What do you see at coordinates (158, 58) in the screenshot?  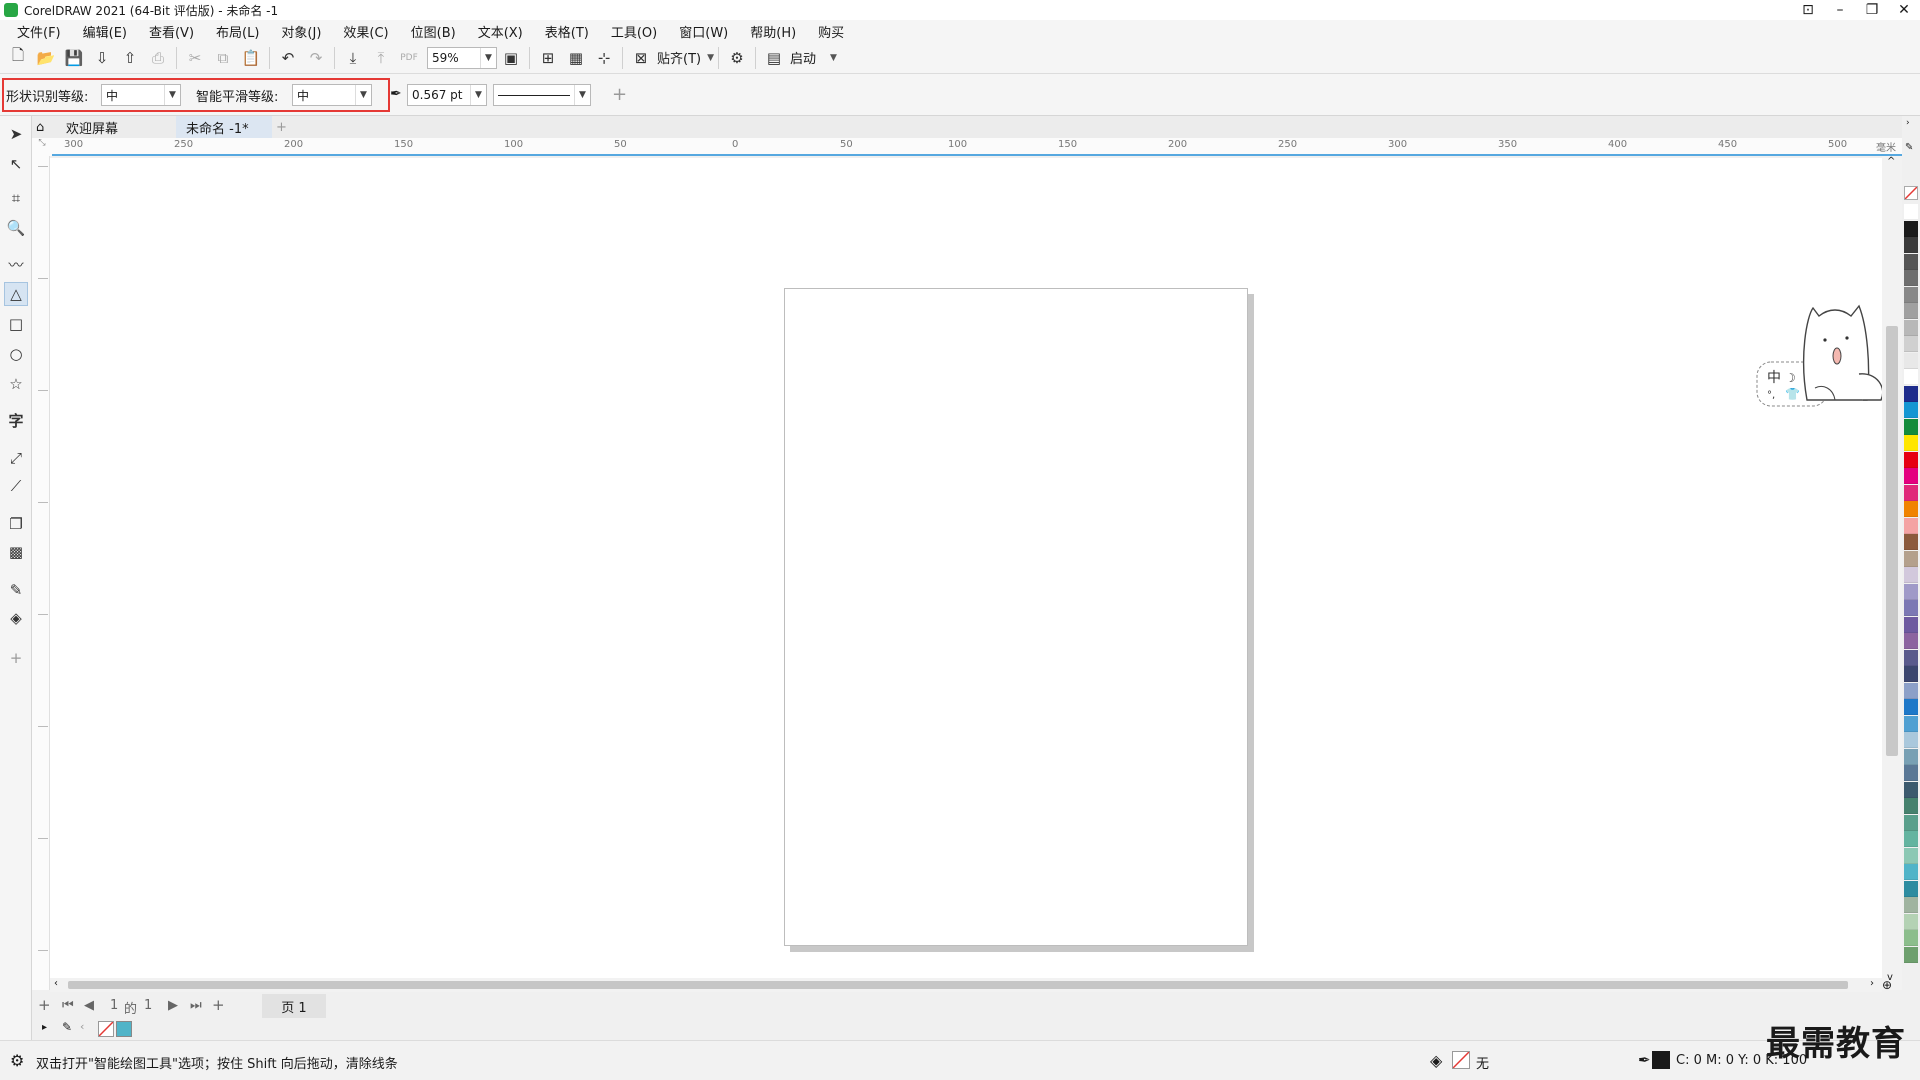 I see `print-icon: ⎙` at bounding box center [158, 58].